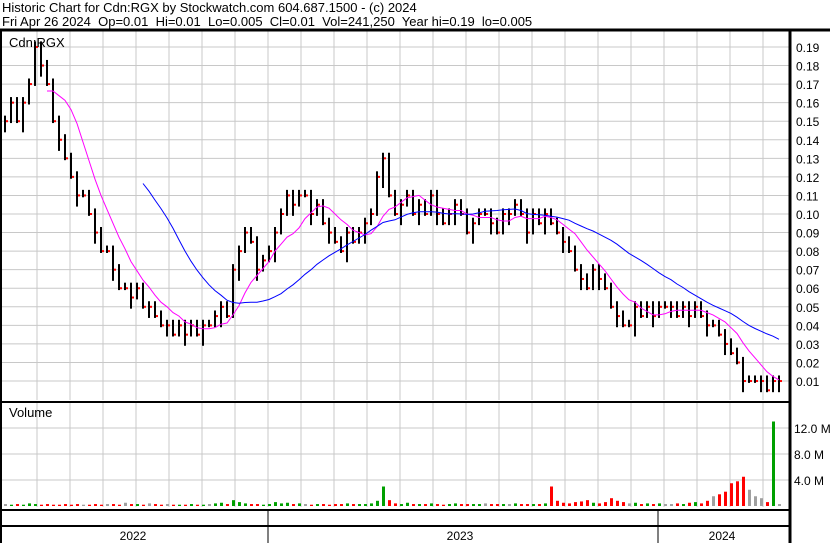  Describe the element at coordinates (808, 67) in the screenshot. I see `price-tick-label: 0.18` at that location.